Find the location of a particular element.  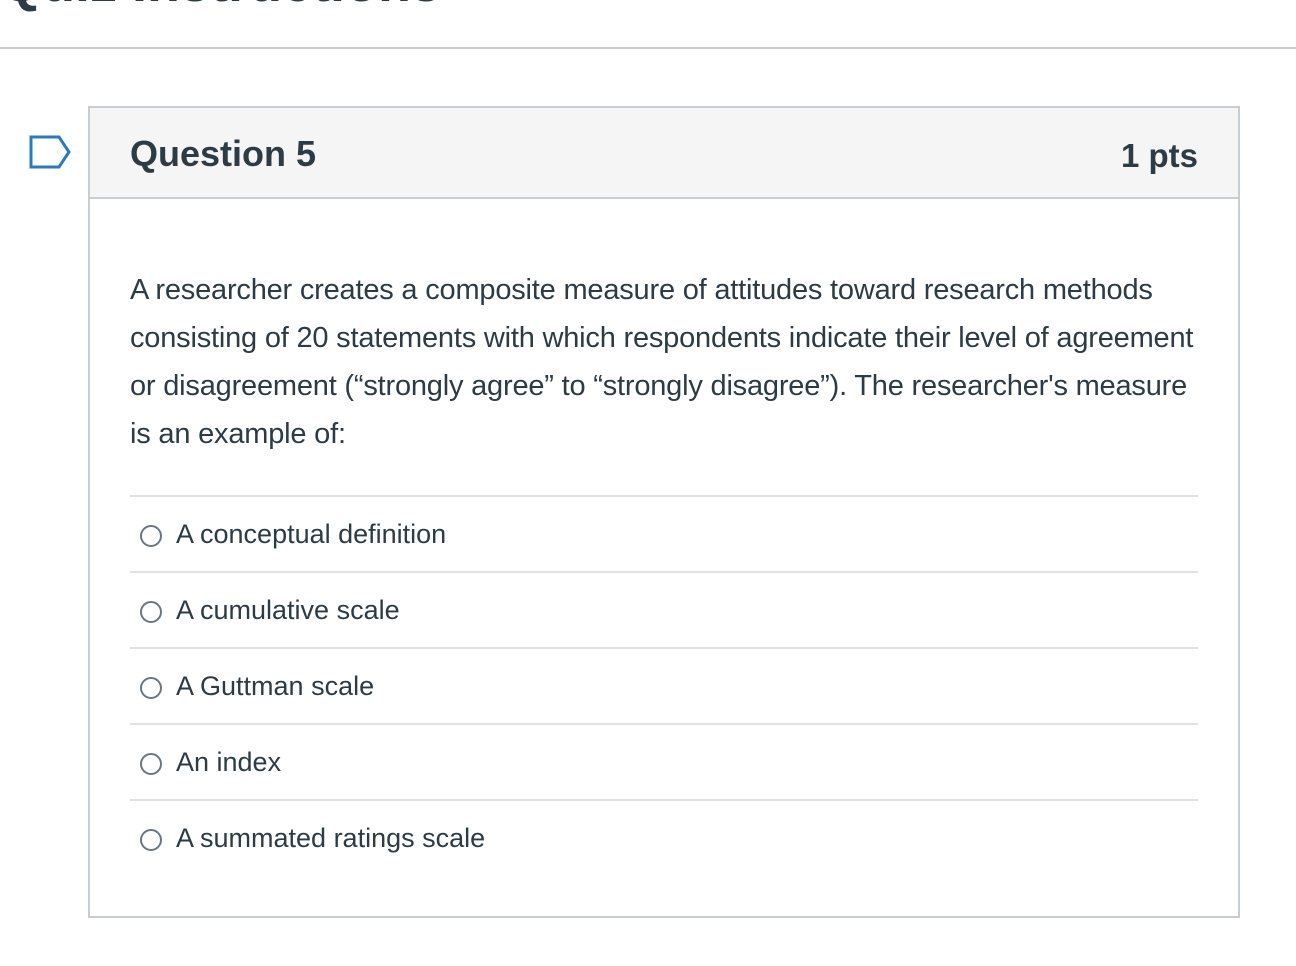

flag-question-icon is located at coordinates (50, 152).